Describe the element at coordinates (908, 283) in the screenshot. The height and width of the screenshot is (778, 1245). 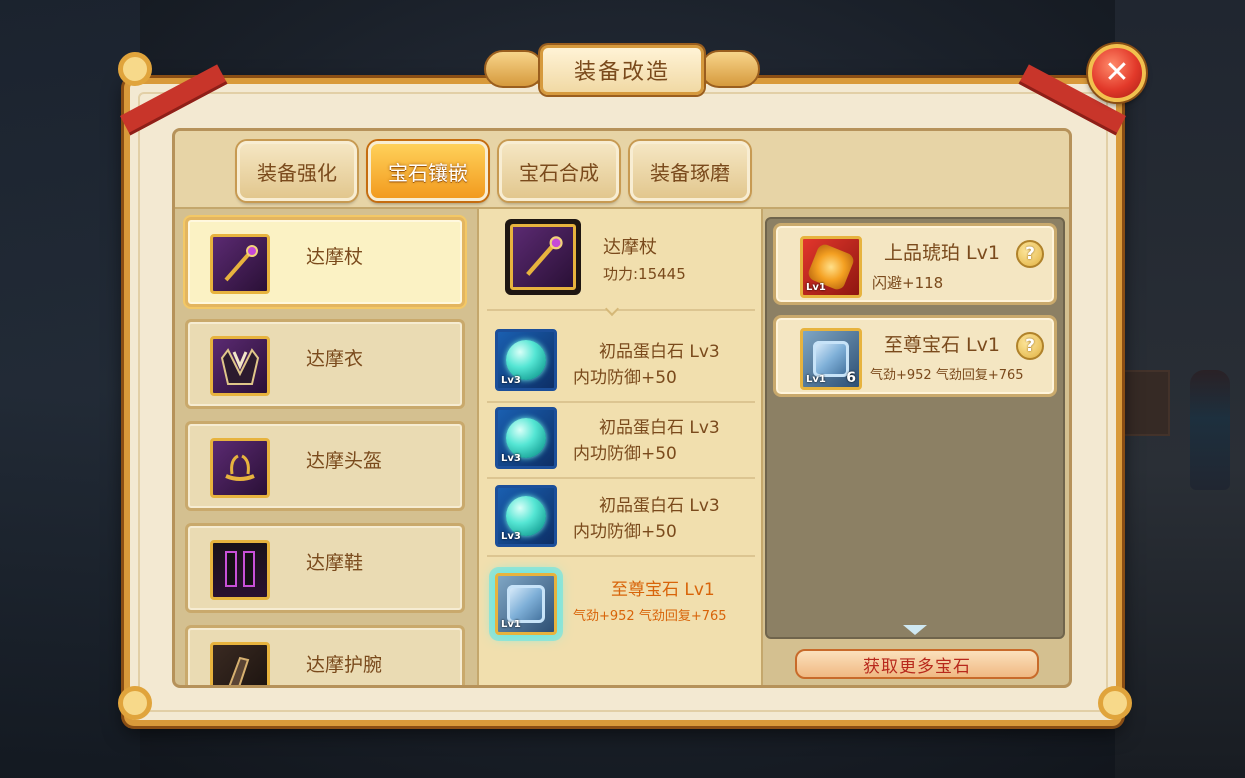
I see `inventory-gem-stat: 闪避+118` at that location.